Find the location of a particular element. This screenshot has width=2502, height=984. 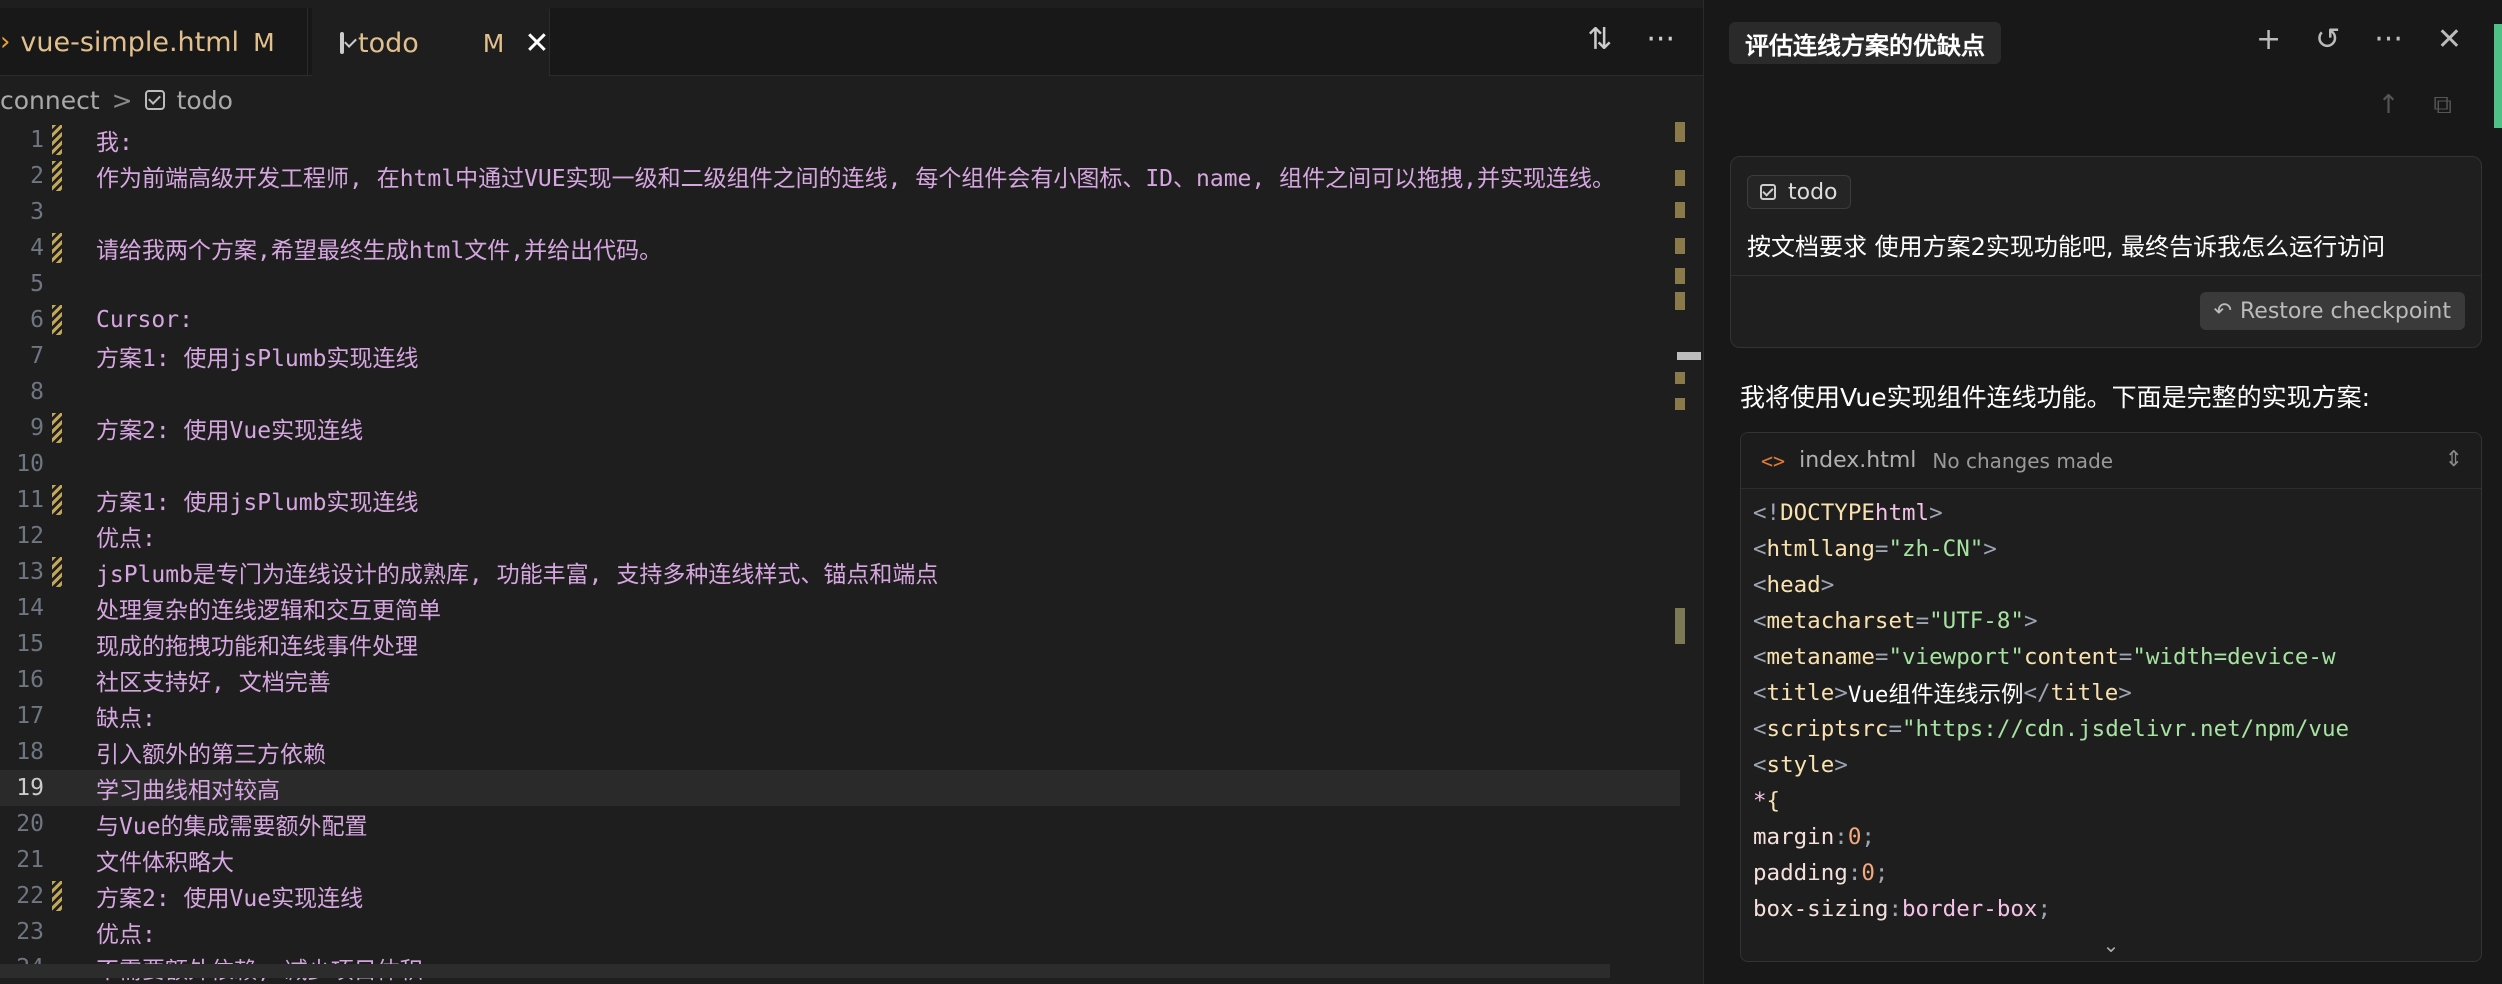

line-number: 4 is located at coordinates (37, 248).